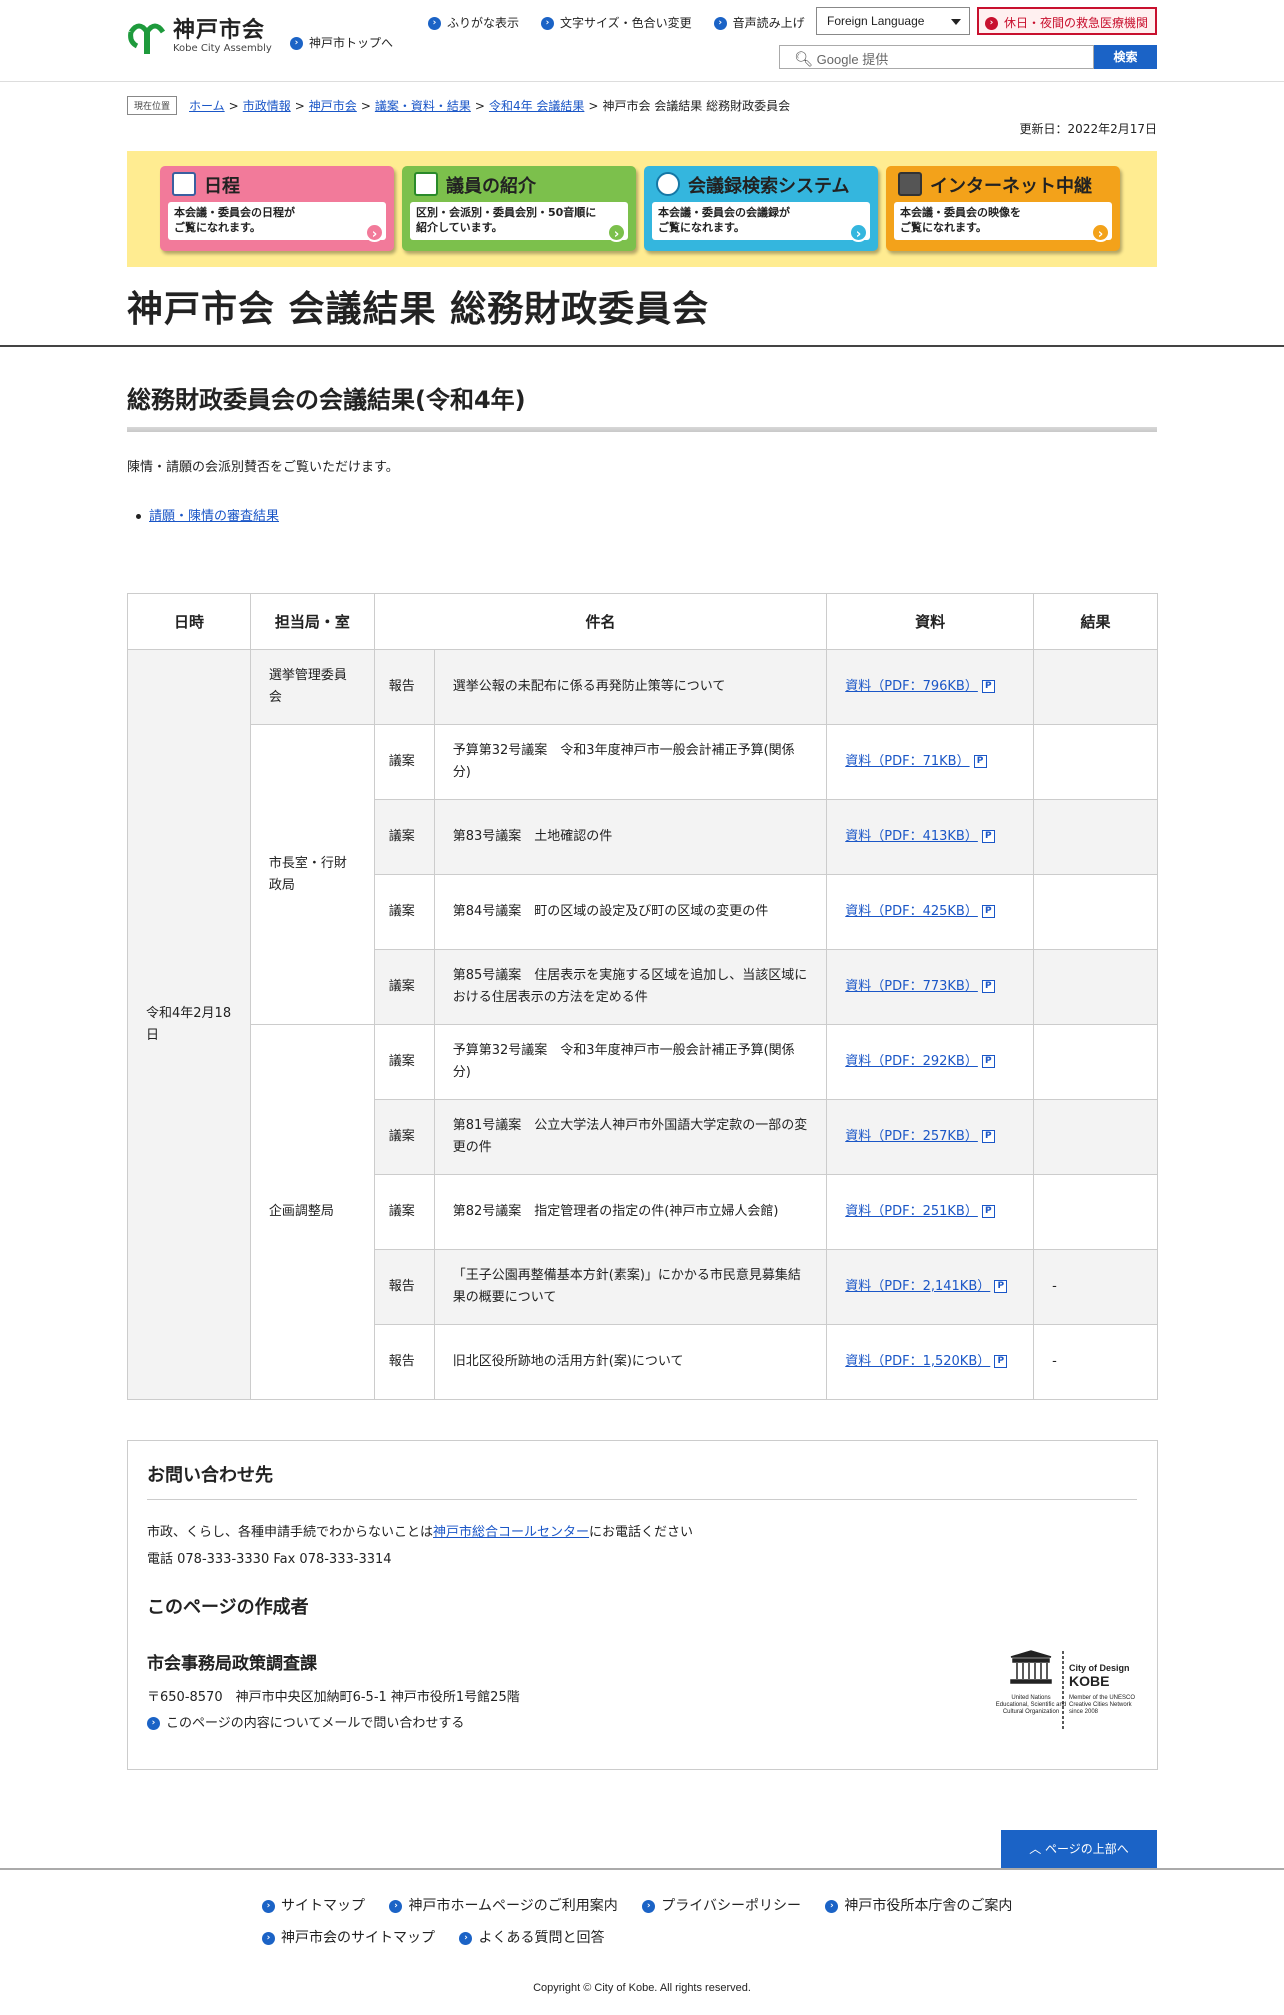  Describe the element at coordinates (759, 22) in the screenshot. I see `speech-link: › 音声読み上げ` at that location.